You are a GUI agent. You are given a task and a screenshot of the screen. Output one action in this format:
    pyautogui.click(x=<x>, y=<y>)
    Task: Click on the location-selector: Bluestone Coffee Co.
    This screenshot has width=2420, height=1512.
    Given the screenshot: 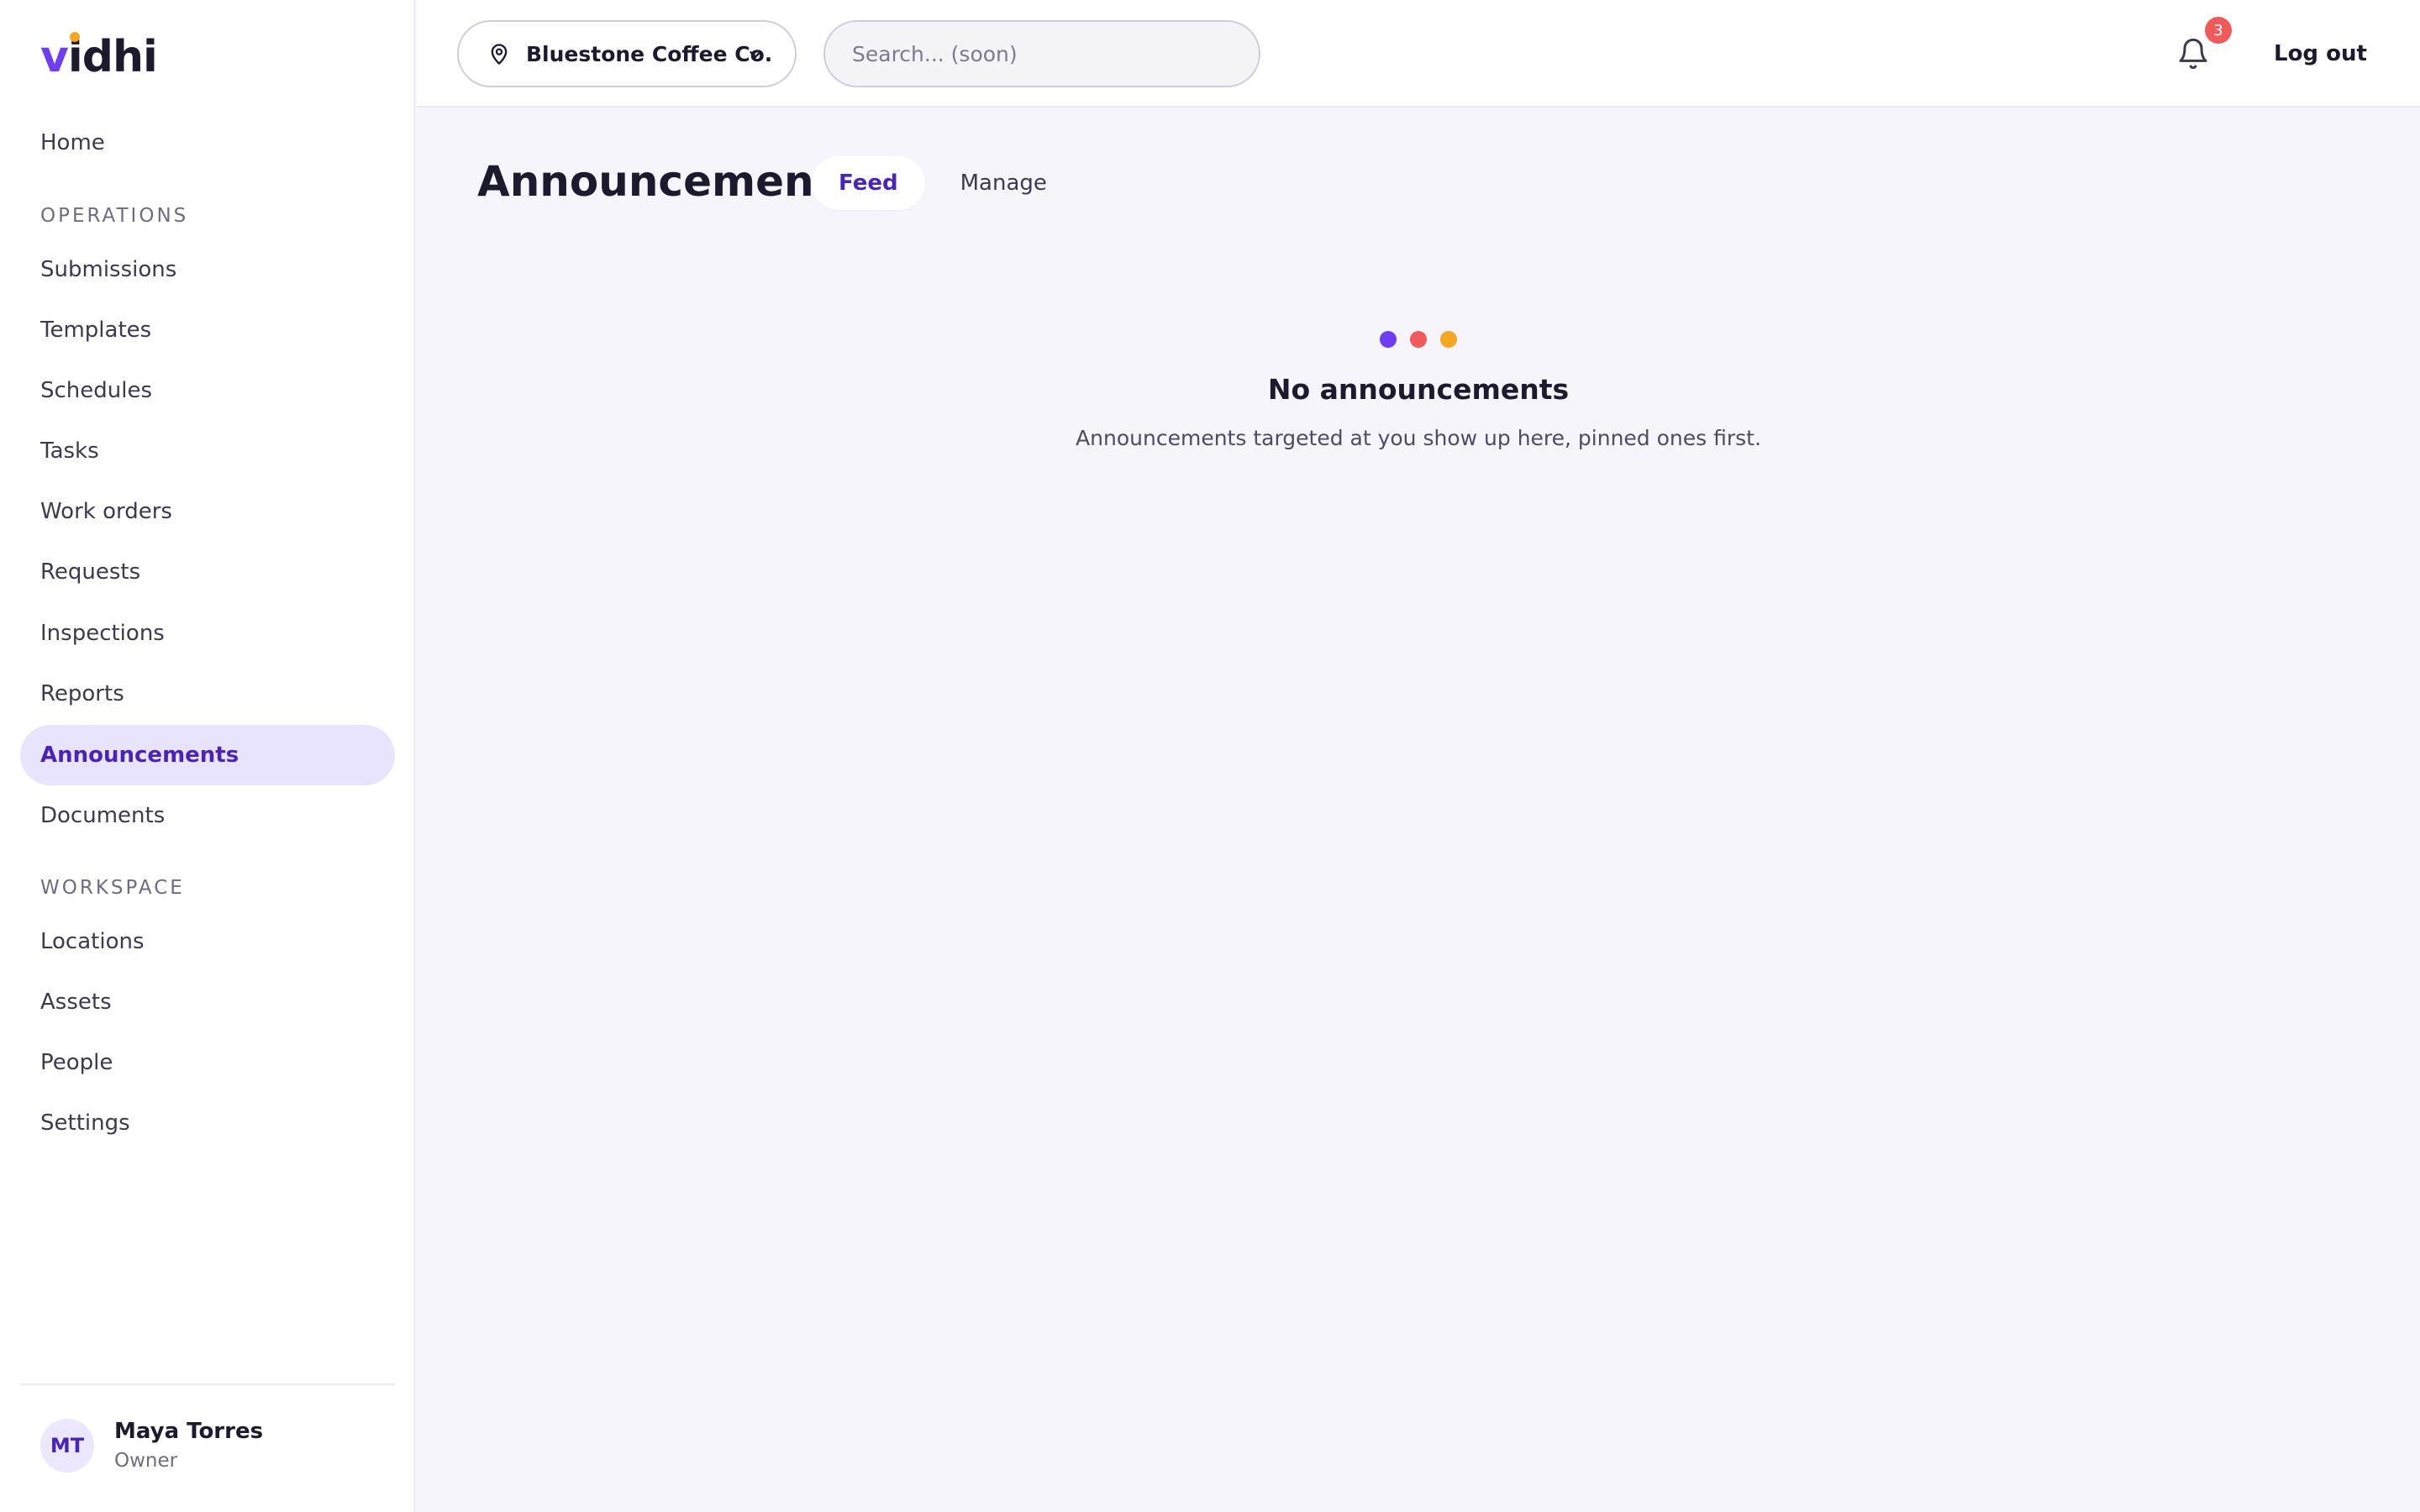 What is the action you would take?
    pyautogui.click(x=627, y=53)
    